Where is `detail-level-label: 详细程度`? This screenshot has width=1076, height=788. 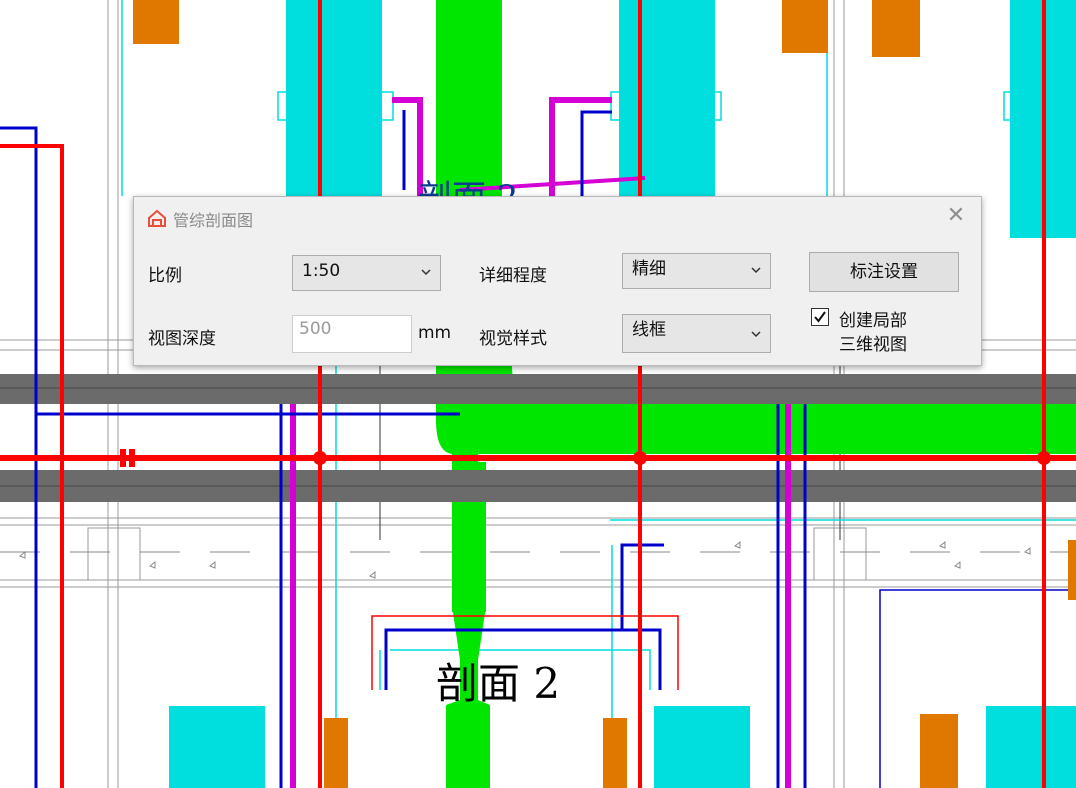
detail-level-label: 详细程度 is located at coordinates (513, 276).